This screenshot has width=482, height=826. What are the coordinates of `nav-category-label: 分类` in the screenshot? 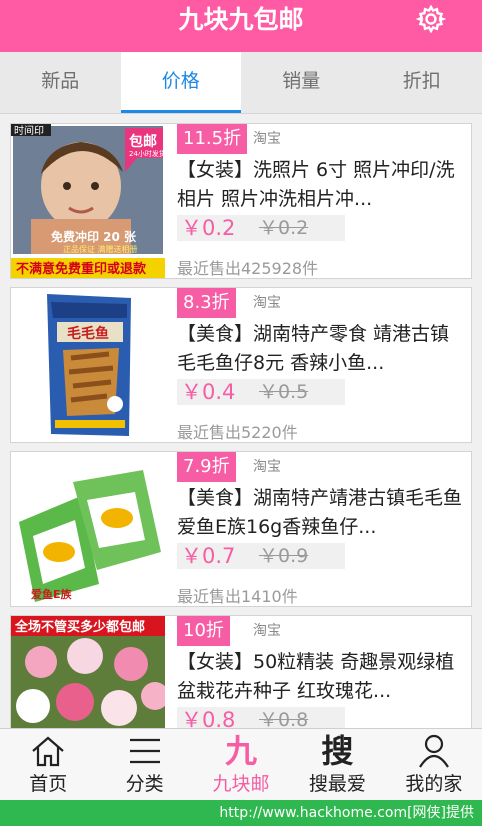 It's located at (144, 784).